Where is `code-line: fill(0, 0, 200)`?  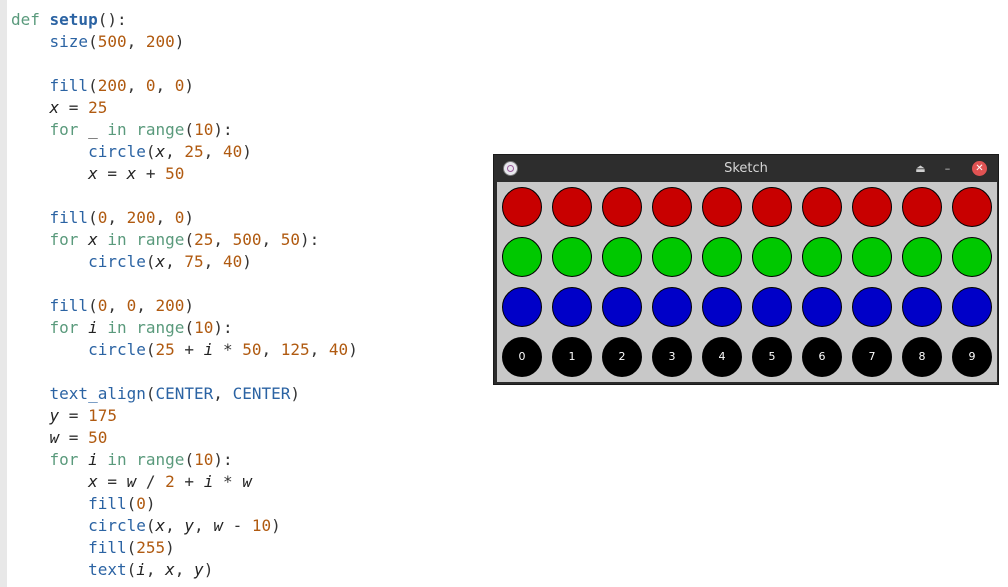 code-line: fill(0, 0, 200) is located at coordinates (184, 306).